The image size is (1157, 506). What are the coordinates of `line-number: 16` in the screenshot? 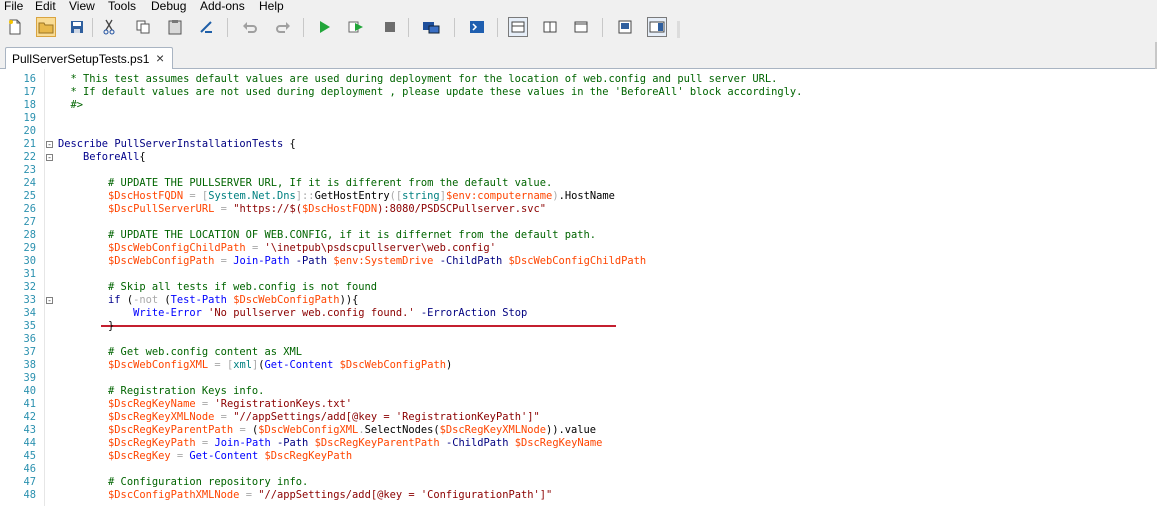 It's located at (29, 79).